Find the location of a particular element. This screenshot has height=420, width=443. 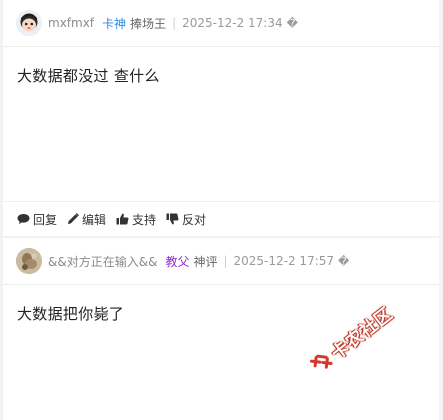

user-title: 神评 is located at coordinates (205, 261).